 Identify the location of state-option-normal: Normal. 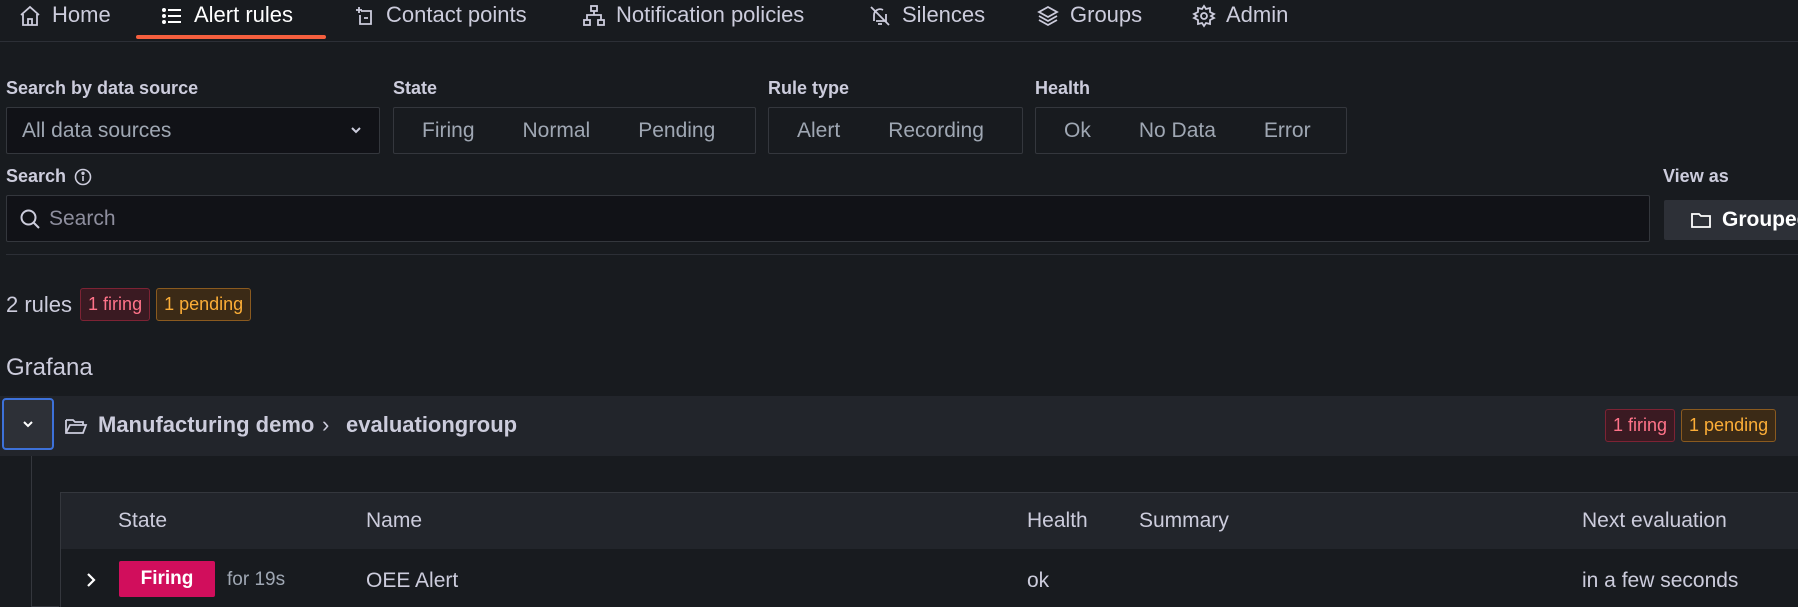
(557, 131).